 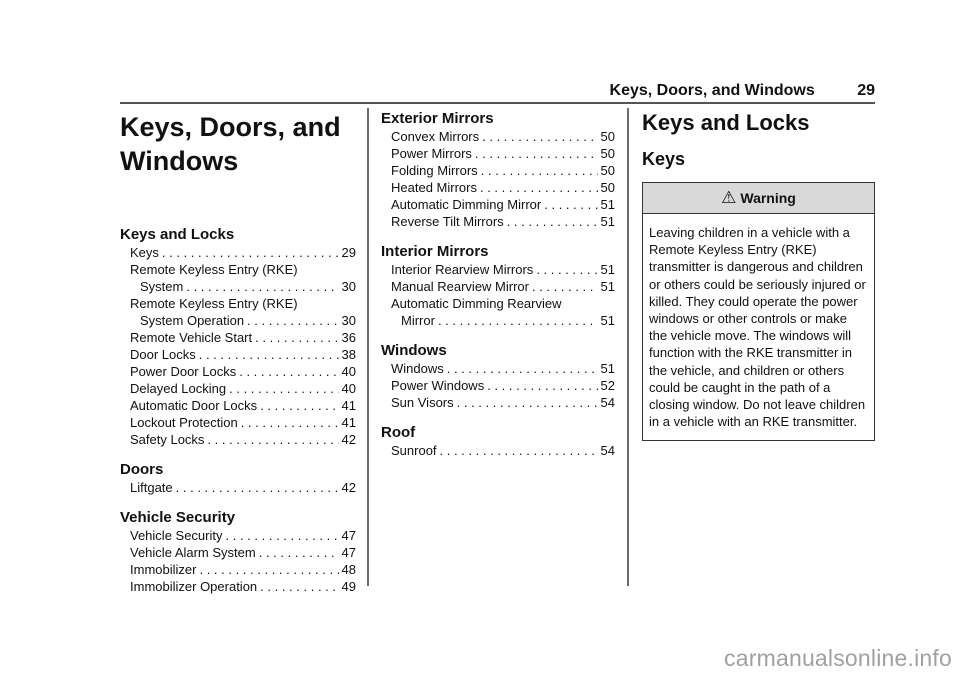 I want to click on toc-section-heading: Keys and Locks, so click(x=238, y=235).